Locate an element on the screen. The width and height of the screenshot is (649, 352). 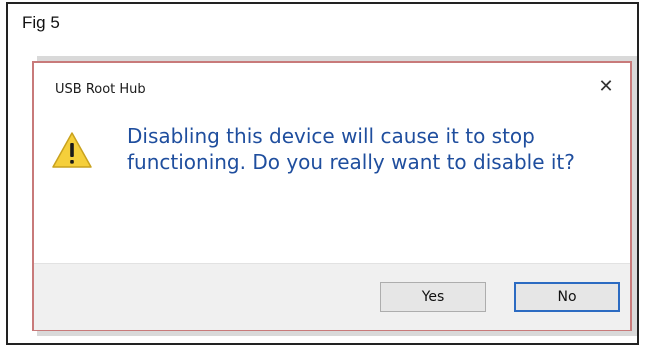
yes-button-label: Yes is located at coordinates (433, 297).